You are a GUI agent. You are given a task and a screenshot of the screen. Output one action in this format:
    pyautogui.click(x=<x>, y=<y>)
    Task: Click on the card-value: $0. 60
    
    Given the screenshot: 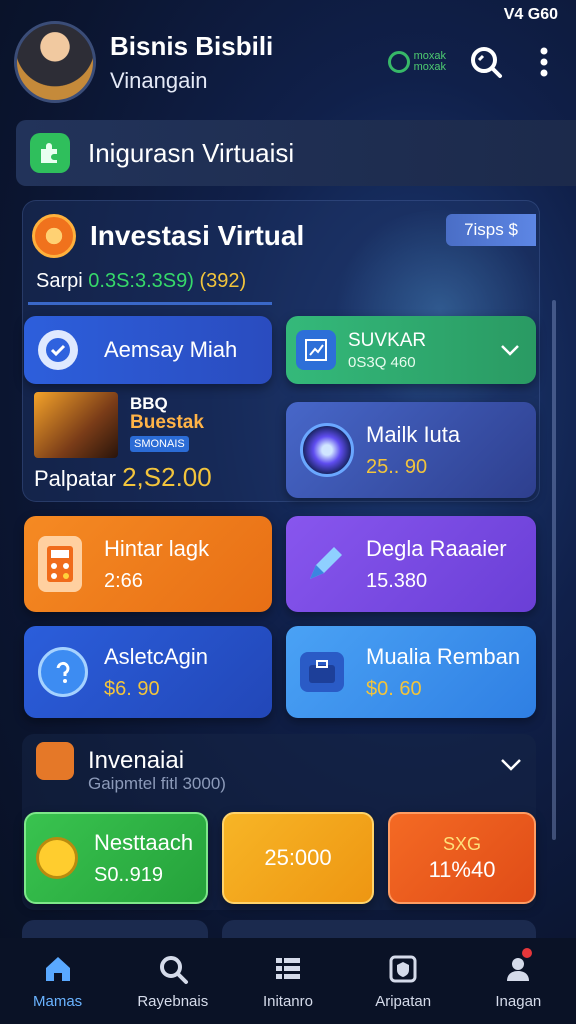 What is the action you would take?
    pyautogui.click(x=394, y=688)
    